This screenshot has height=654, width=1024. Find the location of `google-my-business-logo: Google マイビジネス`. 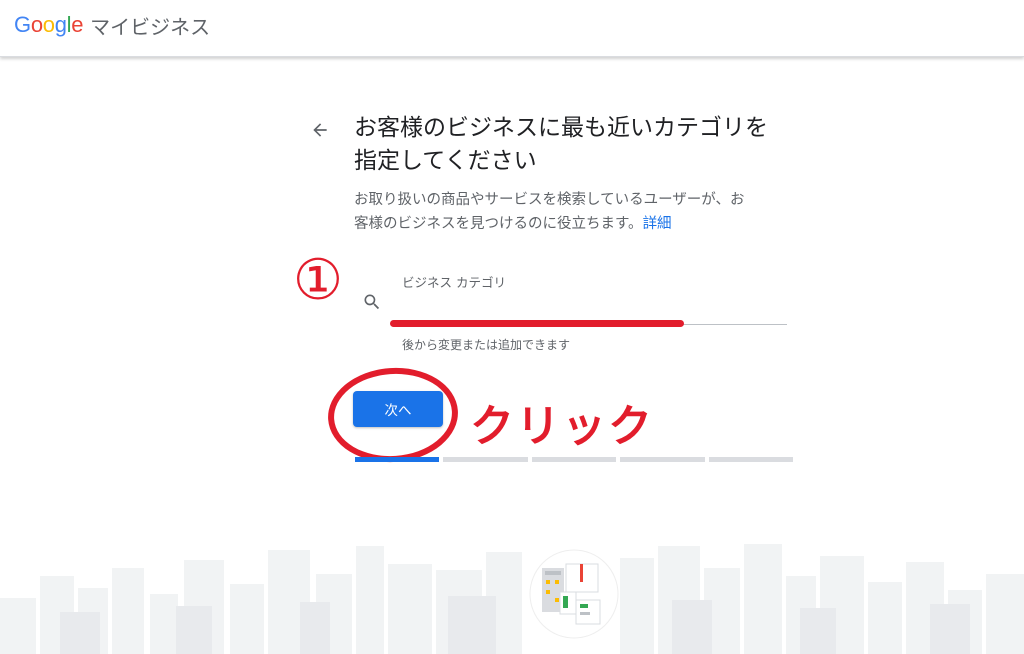

google-my-business-logo: Google マイビジネス is located at coordinates (112, 25).